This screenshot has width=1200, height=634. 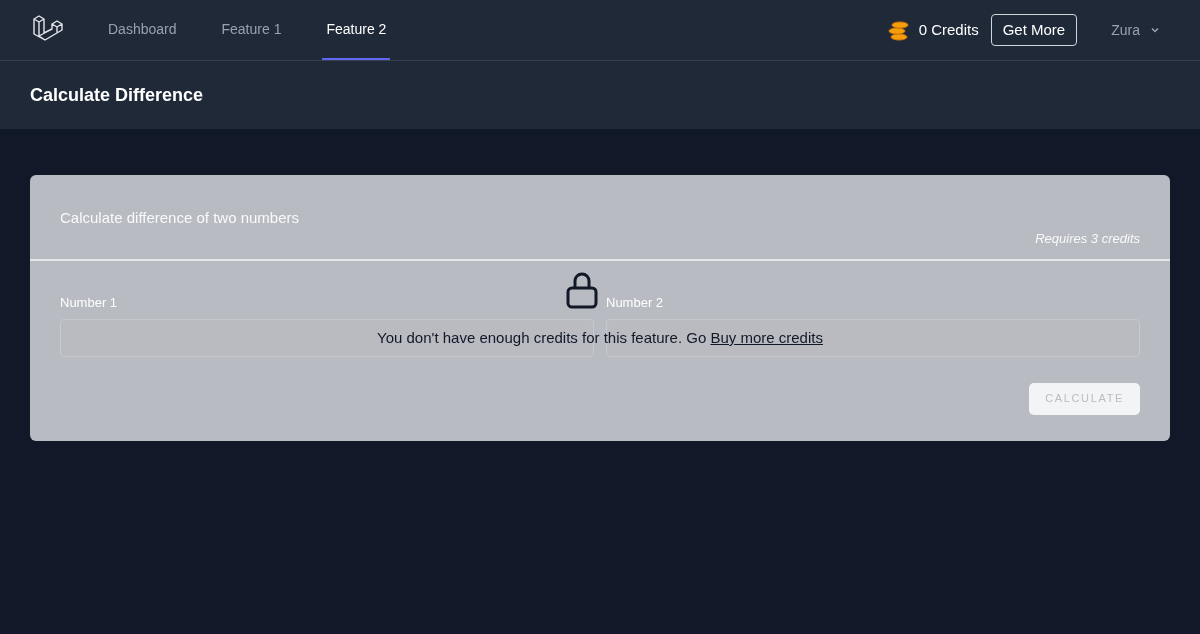 I want to click on chevron-down-icon, so click(x=1155, y=30).